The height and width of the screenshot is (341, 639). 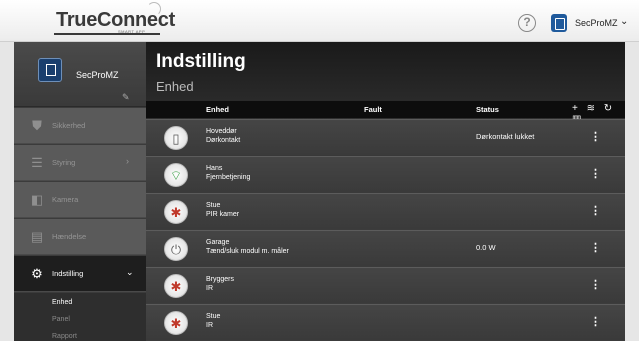 I want to click on power-switch-icon: ⏻, so click(x=176, y=249).